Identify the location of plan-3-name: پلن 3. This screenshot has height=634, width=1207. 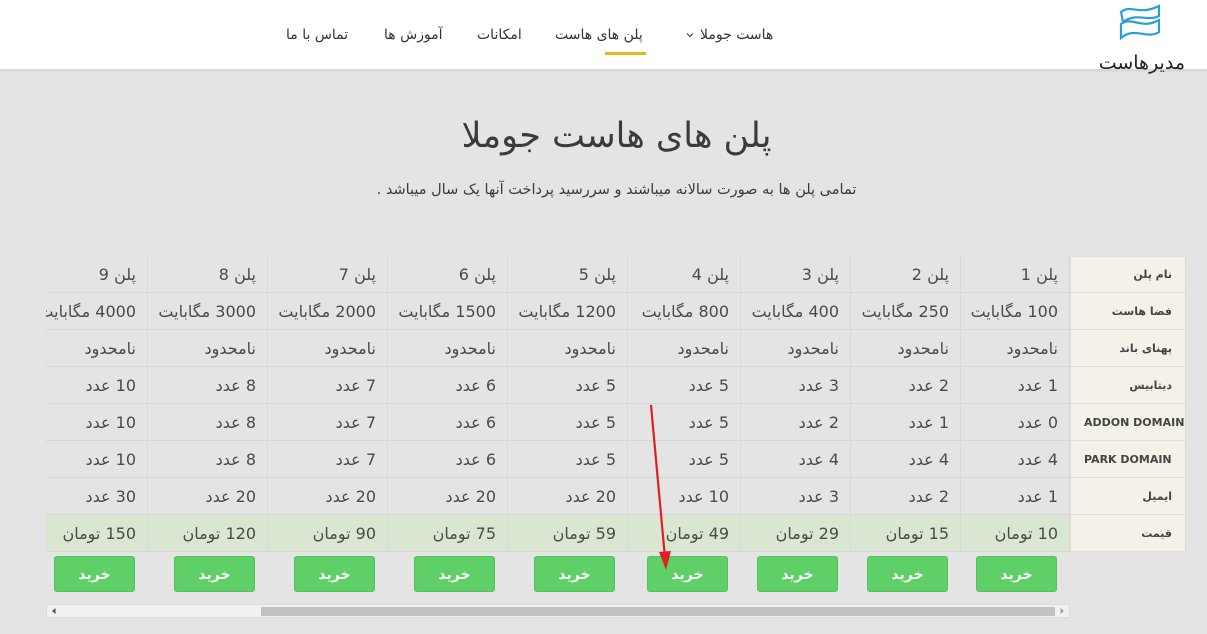
(820, 274).